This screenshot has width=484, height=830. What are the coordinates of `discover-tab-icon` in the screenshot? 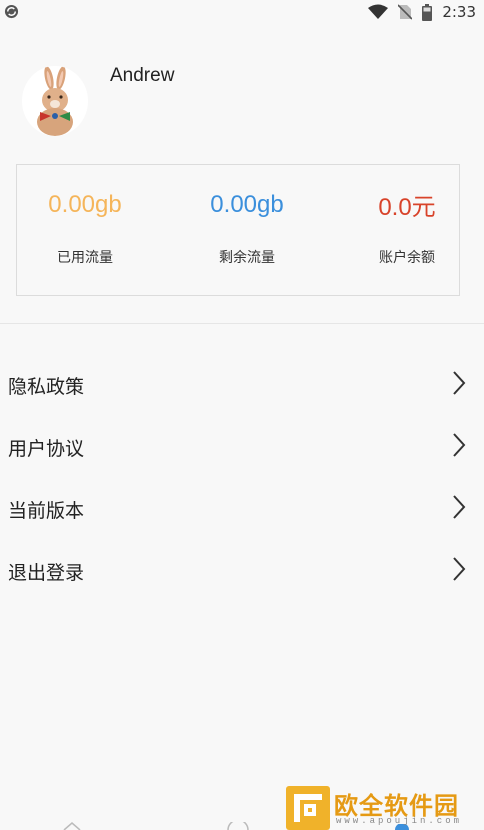 It's located at (238, 826).